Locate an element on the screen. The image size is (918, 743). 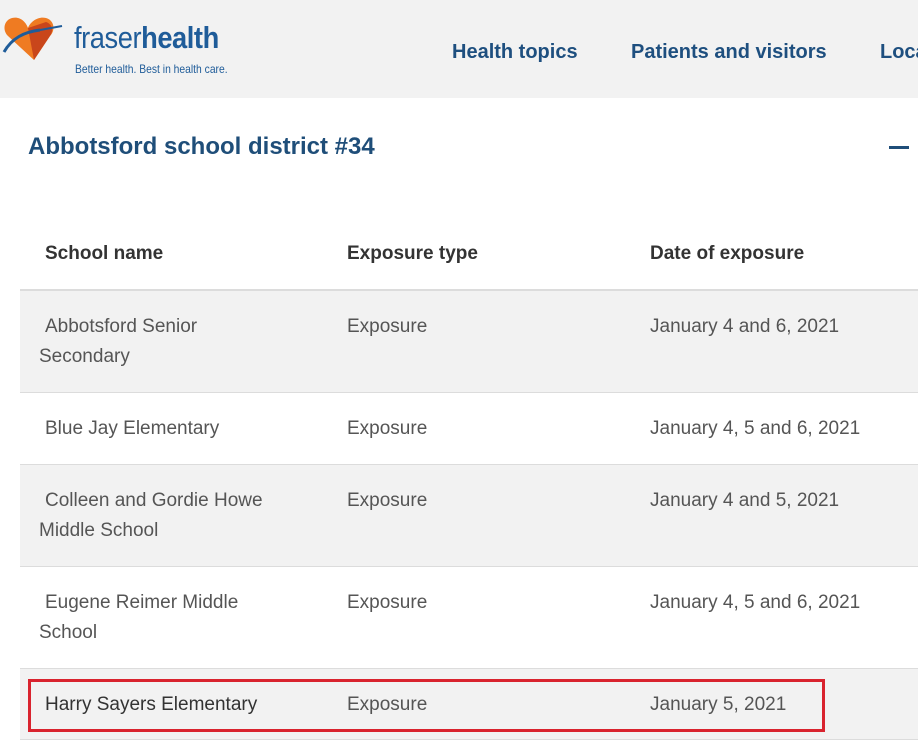
school-name-line: Abbotsford Senior is located at coordinates (121, 326).